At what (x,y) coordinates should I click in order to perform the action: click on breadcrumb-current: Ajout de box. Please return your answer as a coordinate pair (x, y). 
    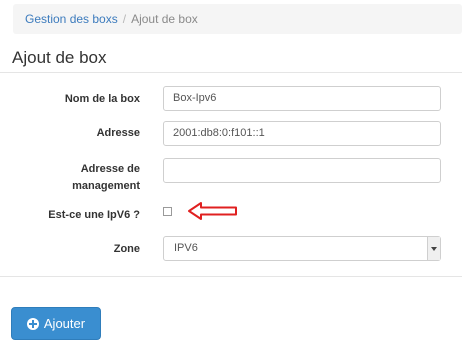
    Looking at the image, I should click on (164, 19).